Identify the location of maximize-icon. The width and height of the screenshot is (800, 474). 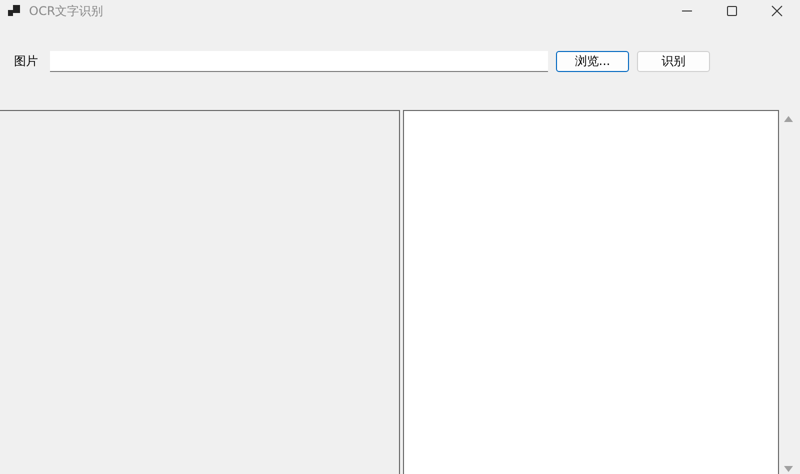
(732, 11).